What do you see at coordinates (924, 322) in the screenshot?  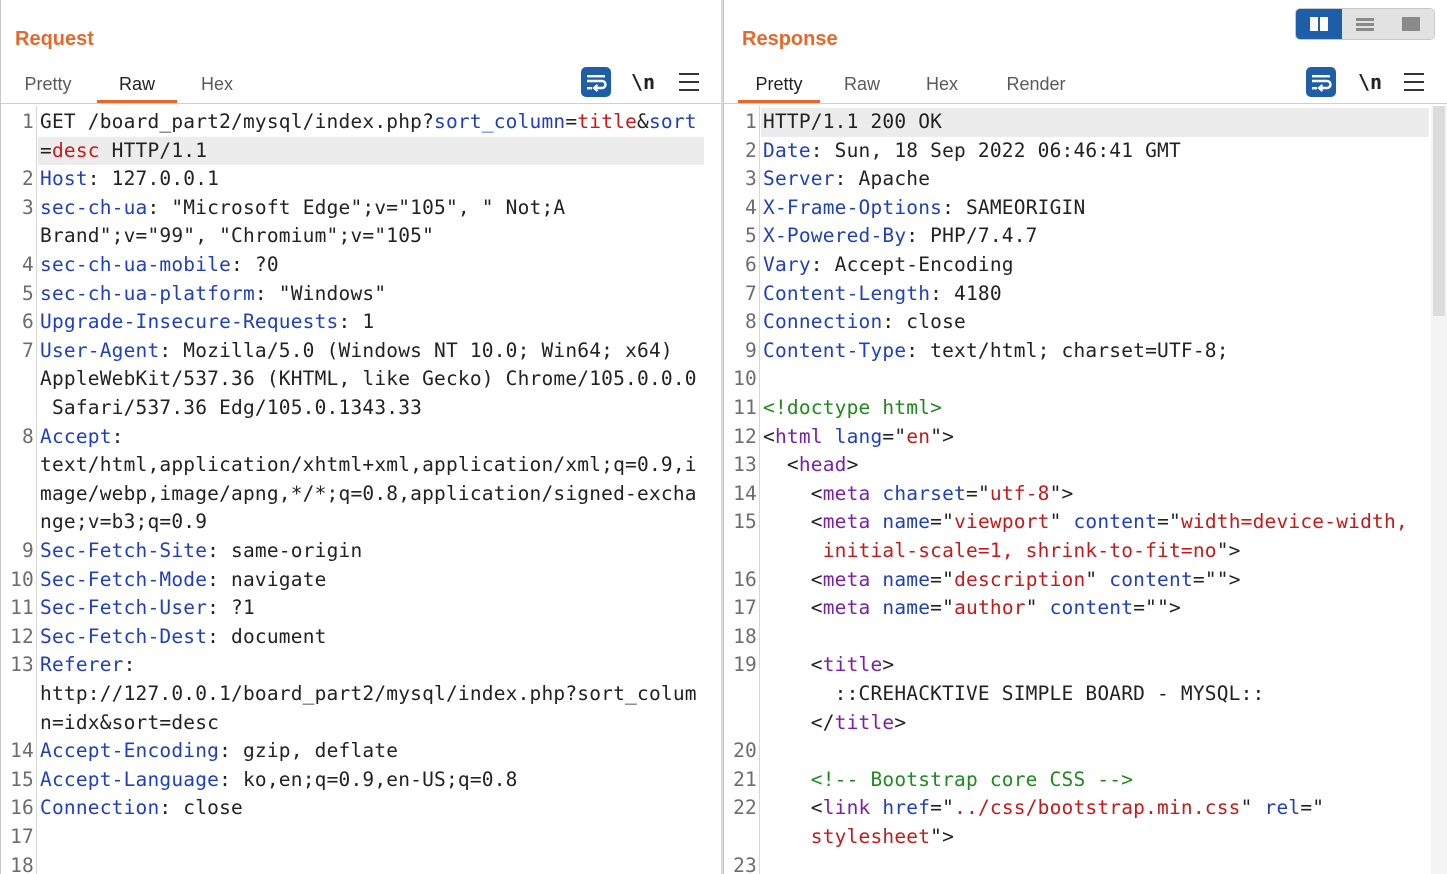 I see `code-token: : close` at bounding box center [924, 322].